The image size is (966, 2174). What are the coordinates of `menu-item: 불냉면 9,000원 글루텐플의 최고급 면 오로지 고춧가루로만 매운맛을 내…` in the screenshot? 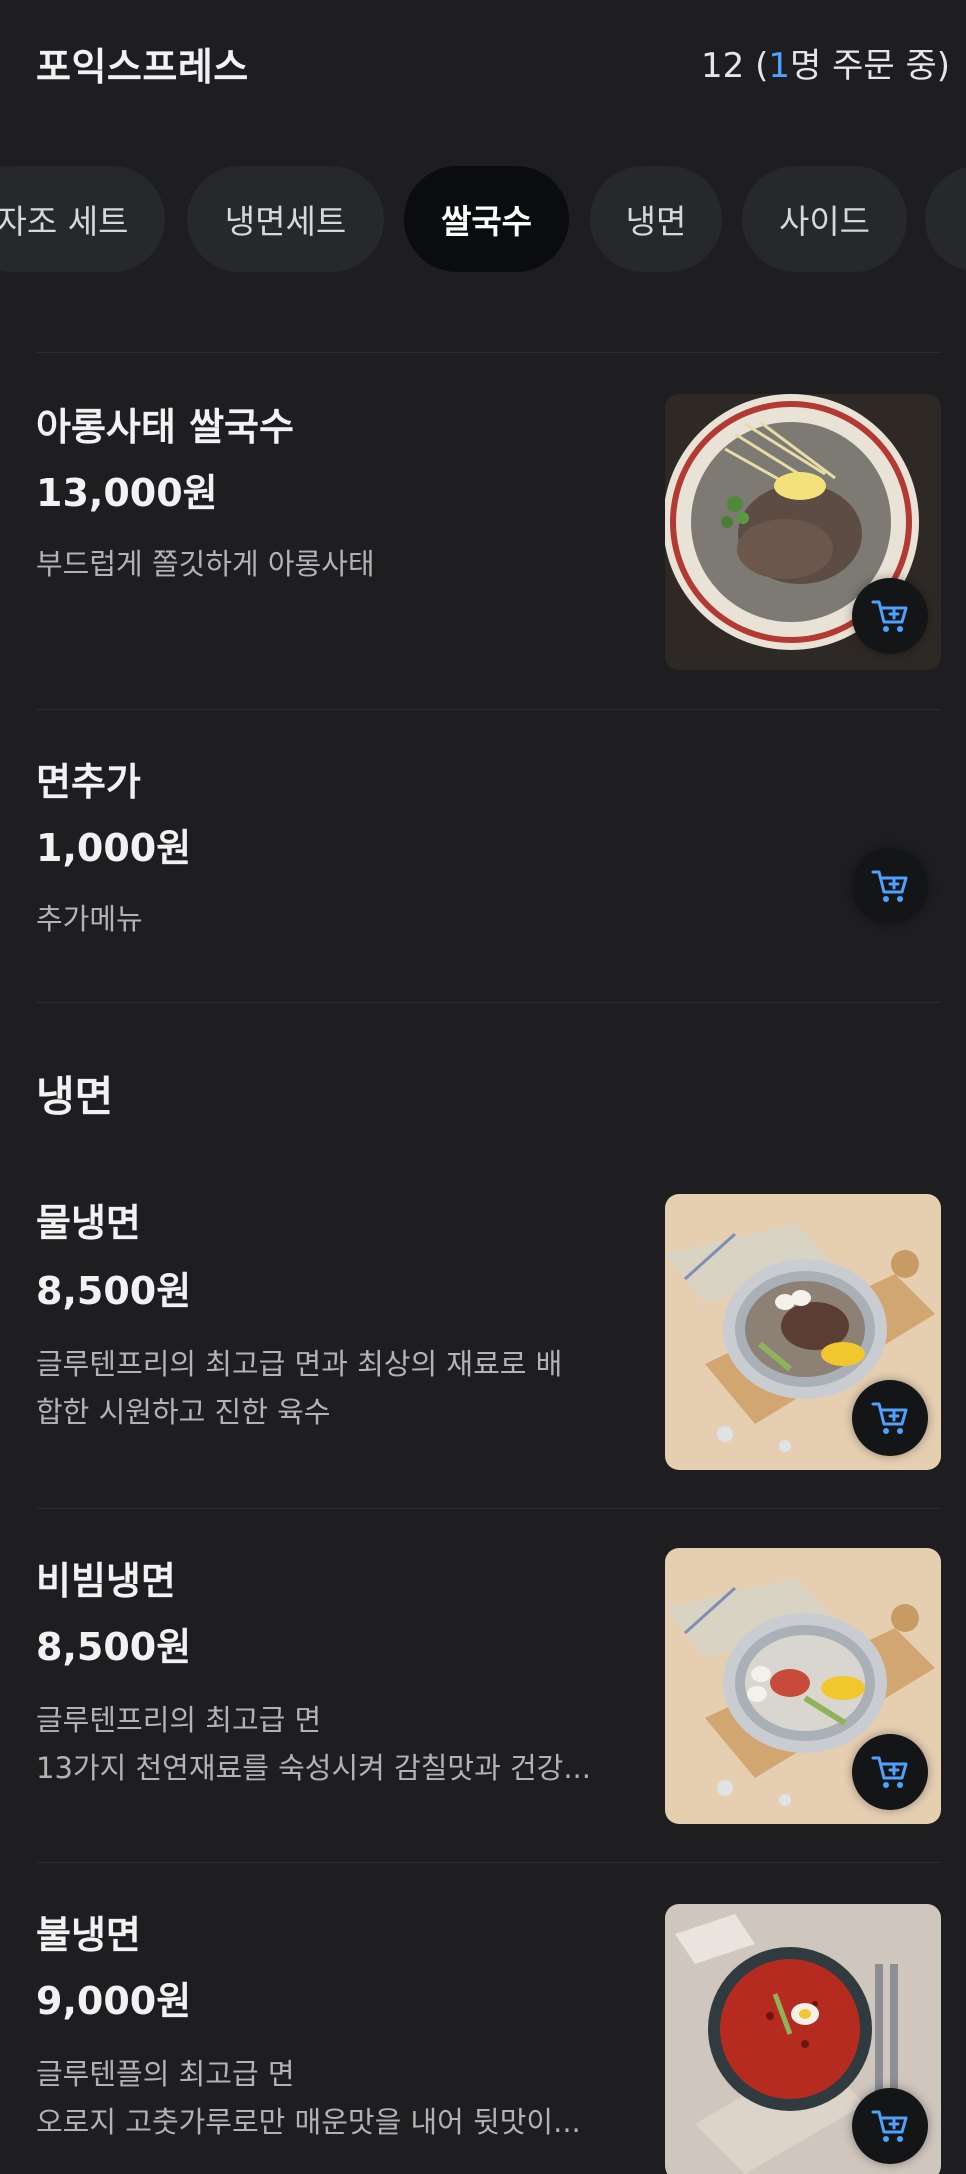 It's located at (483, 2018).